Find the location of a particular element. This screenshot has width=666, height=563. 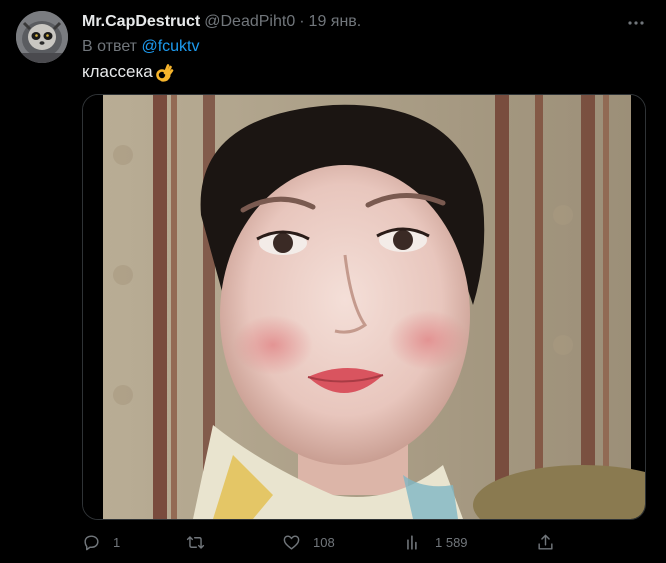

share-button is located at coordinates (545, 542).